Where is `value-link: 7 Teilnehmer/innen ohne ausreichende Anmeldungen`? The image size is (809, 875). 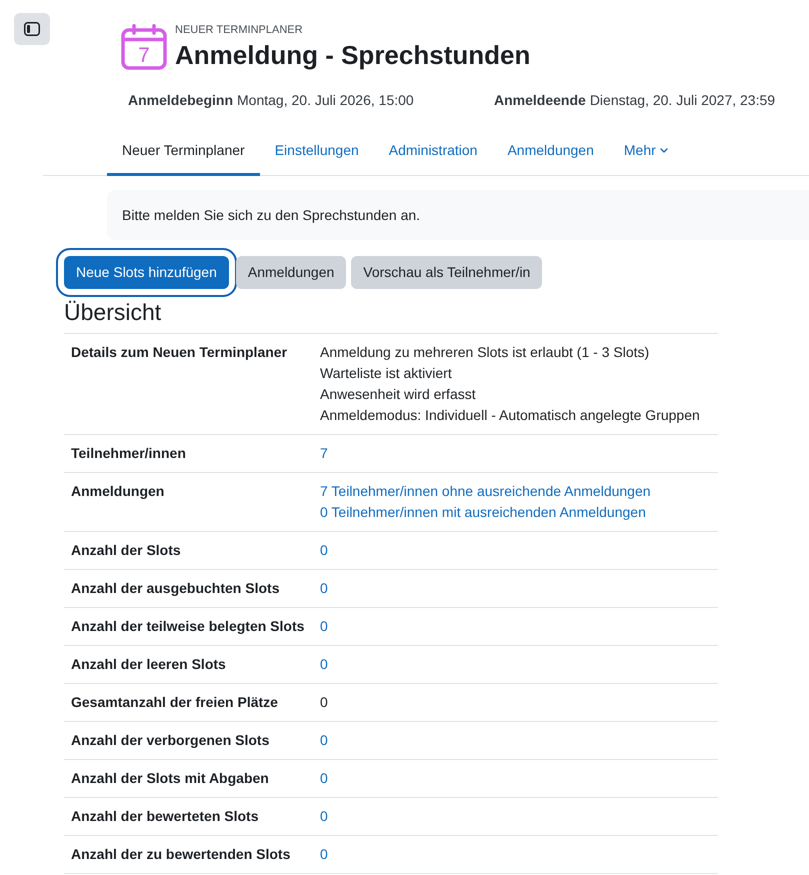
value-link: 7 Teilnehmer/innen ohne ausreichende Anmeldungen is located at coordinates (485, 491).